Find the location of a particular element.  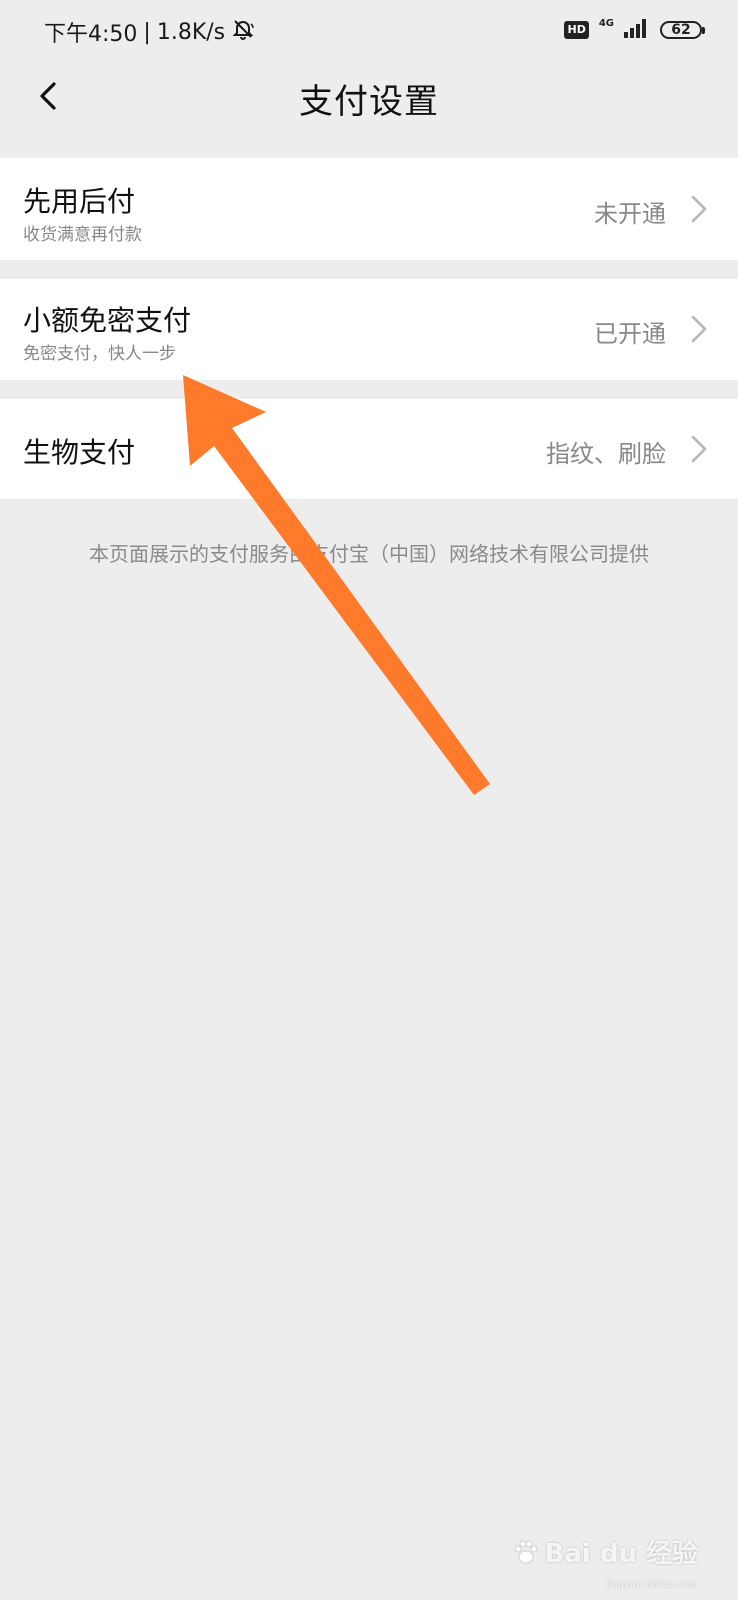

row-status: 已开通 is located at coordinates (630, 334).